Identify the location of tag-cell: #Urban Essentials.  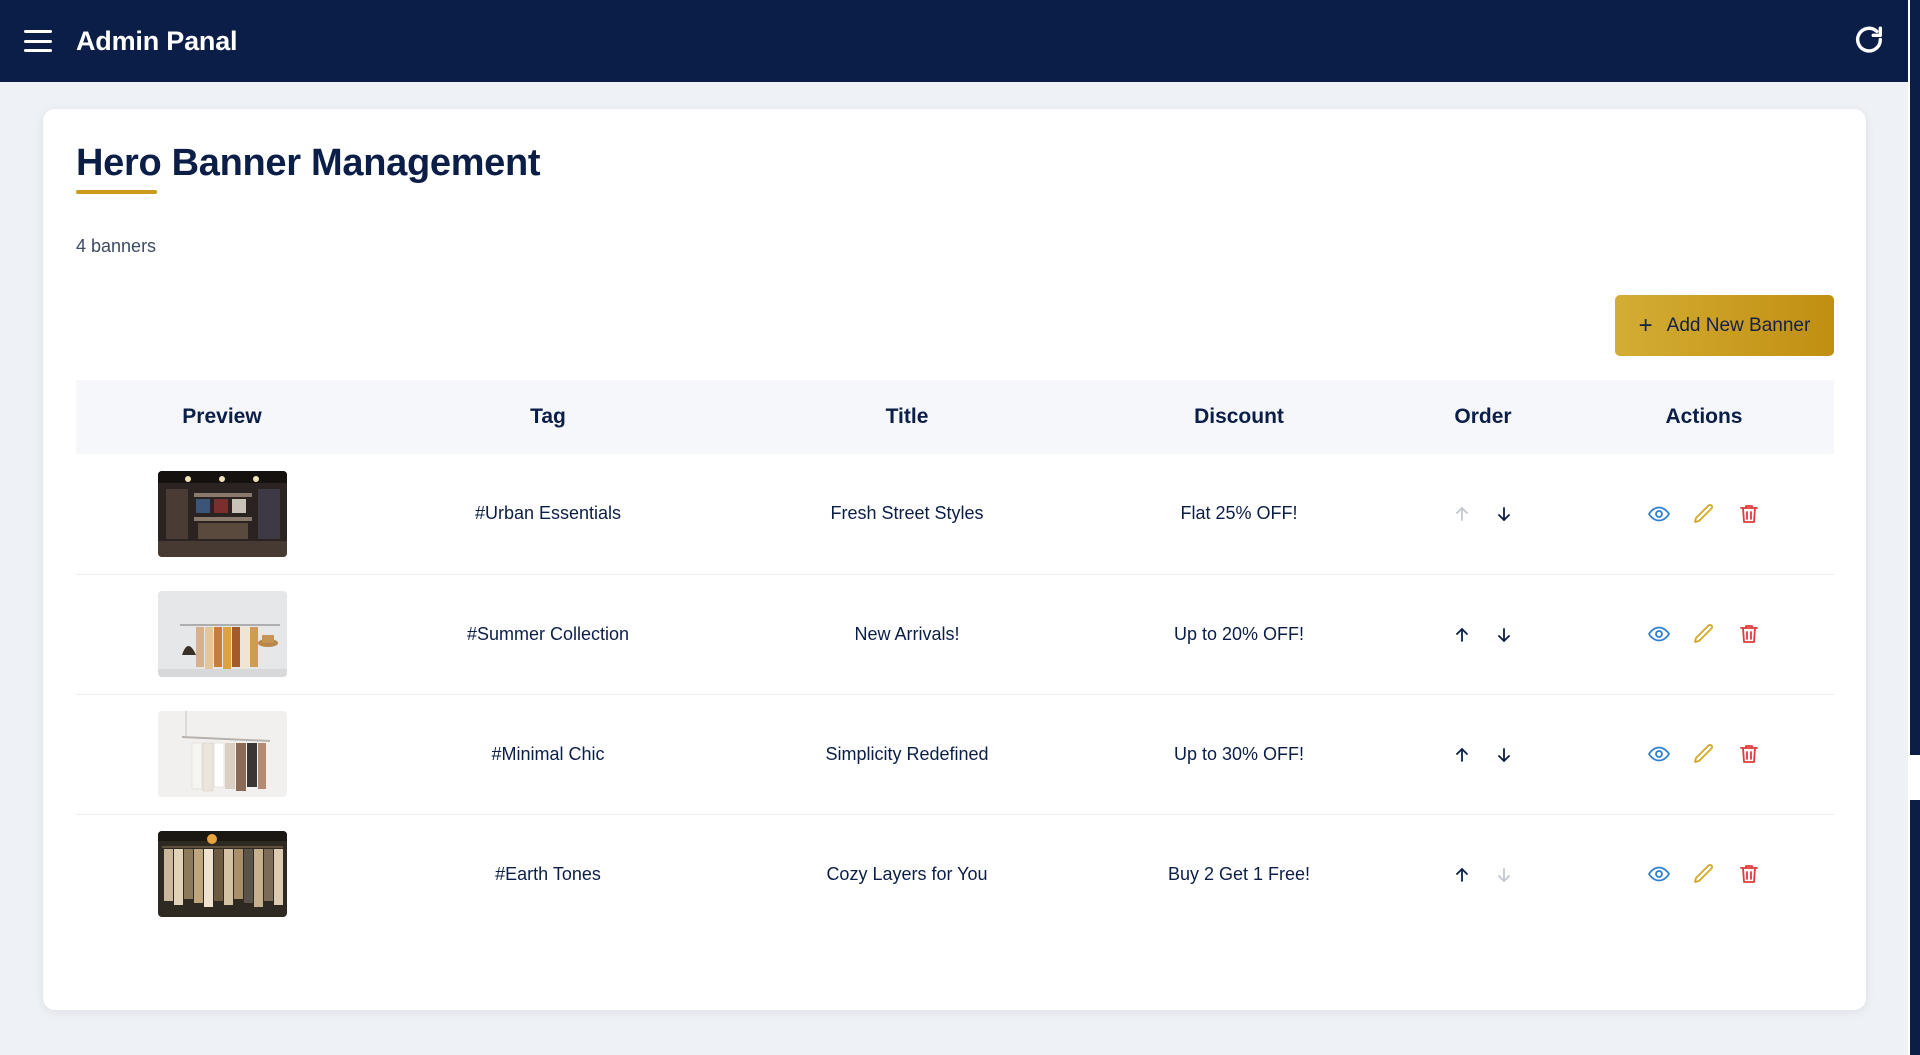
(548, 514).